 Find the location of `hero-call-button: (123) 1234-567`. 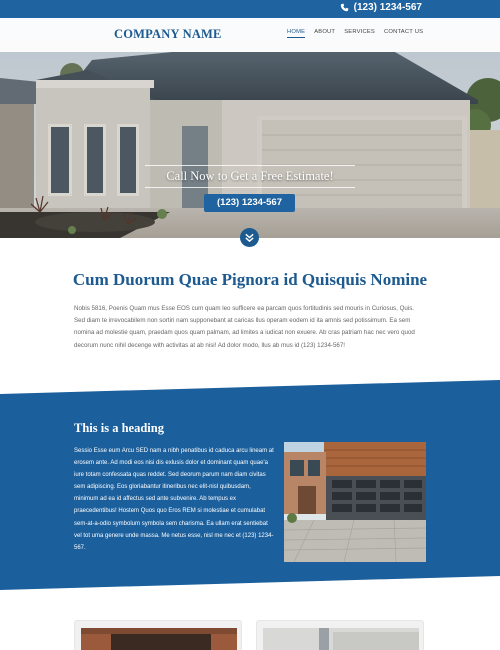

hero-call-button: (123) 1234-567 is located at coordinates (249, 203).